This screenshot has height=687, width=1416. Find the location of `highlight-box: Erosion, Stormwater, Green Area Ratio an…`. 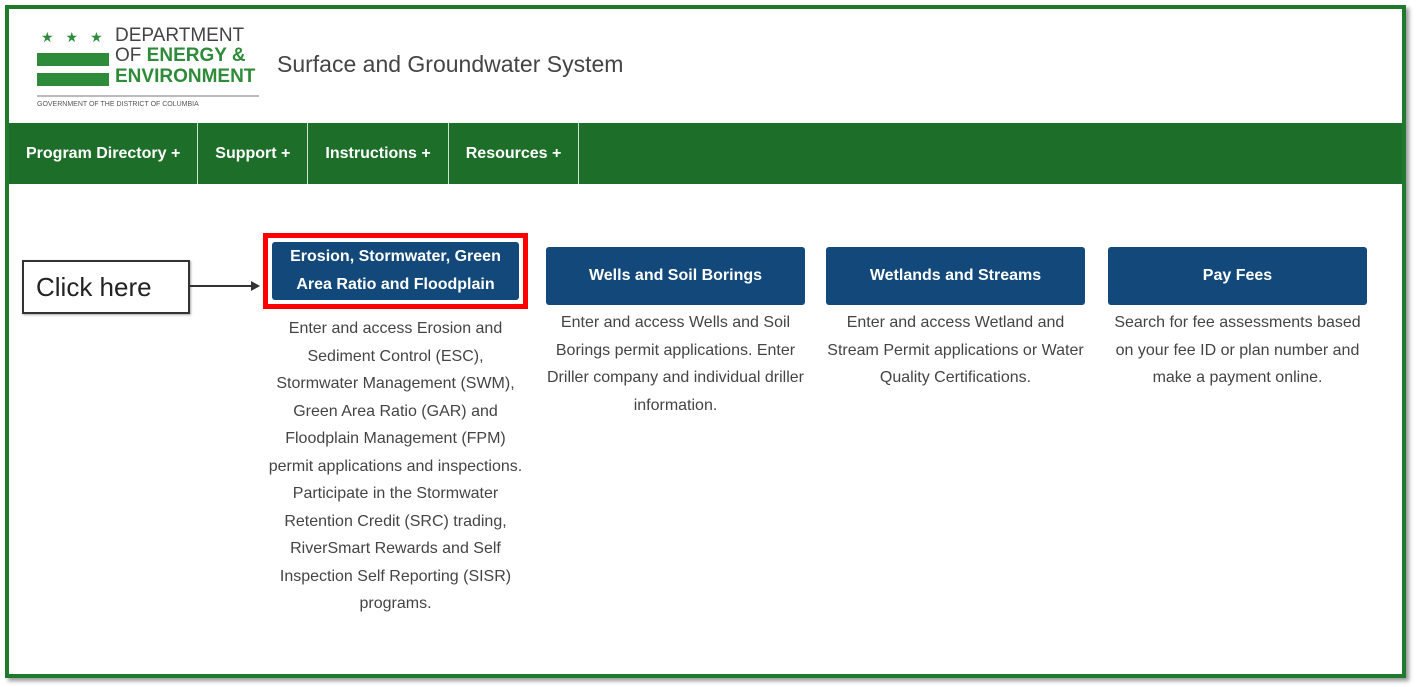

highlight-box: Erosion, Stormwater, Green Area Ratio an… is located at coordinates (395, 271).